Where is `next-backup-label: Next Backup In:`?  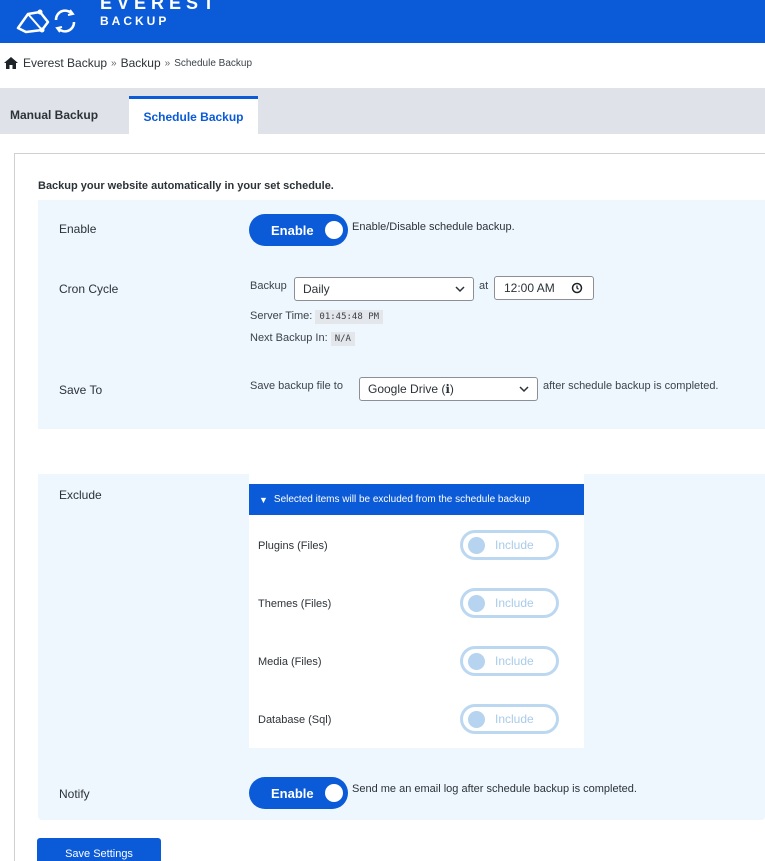 next-backup-label: Next Backup In: is located at coordinates (289, 338).